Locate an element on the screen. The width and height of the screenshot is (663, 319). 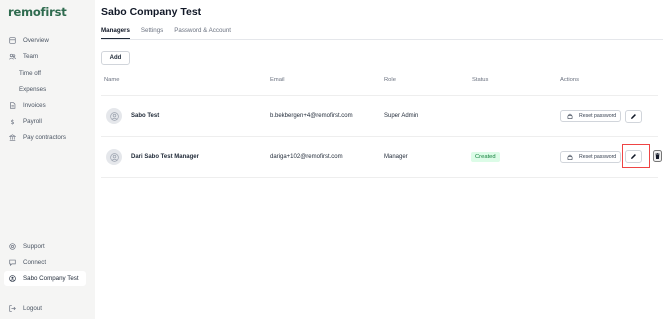
sidebar-item-invoices: Invoices is located at coordinates (45, 105).